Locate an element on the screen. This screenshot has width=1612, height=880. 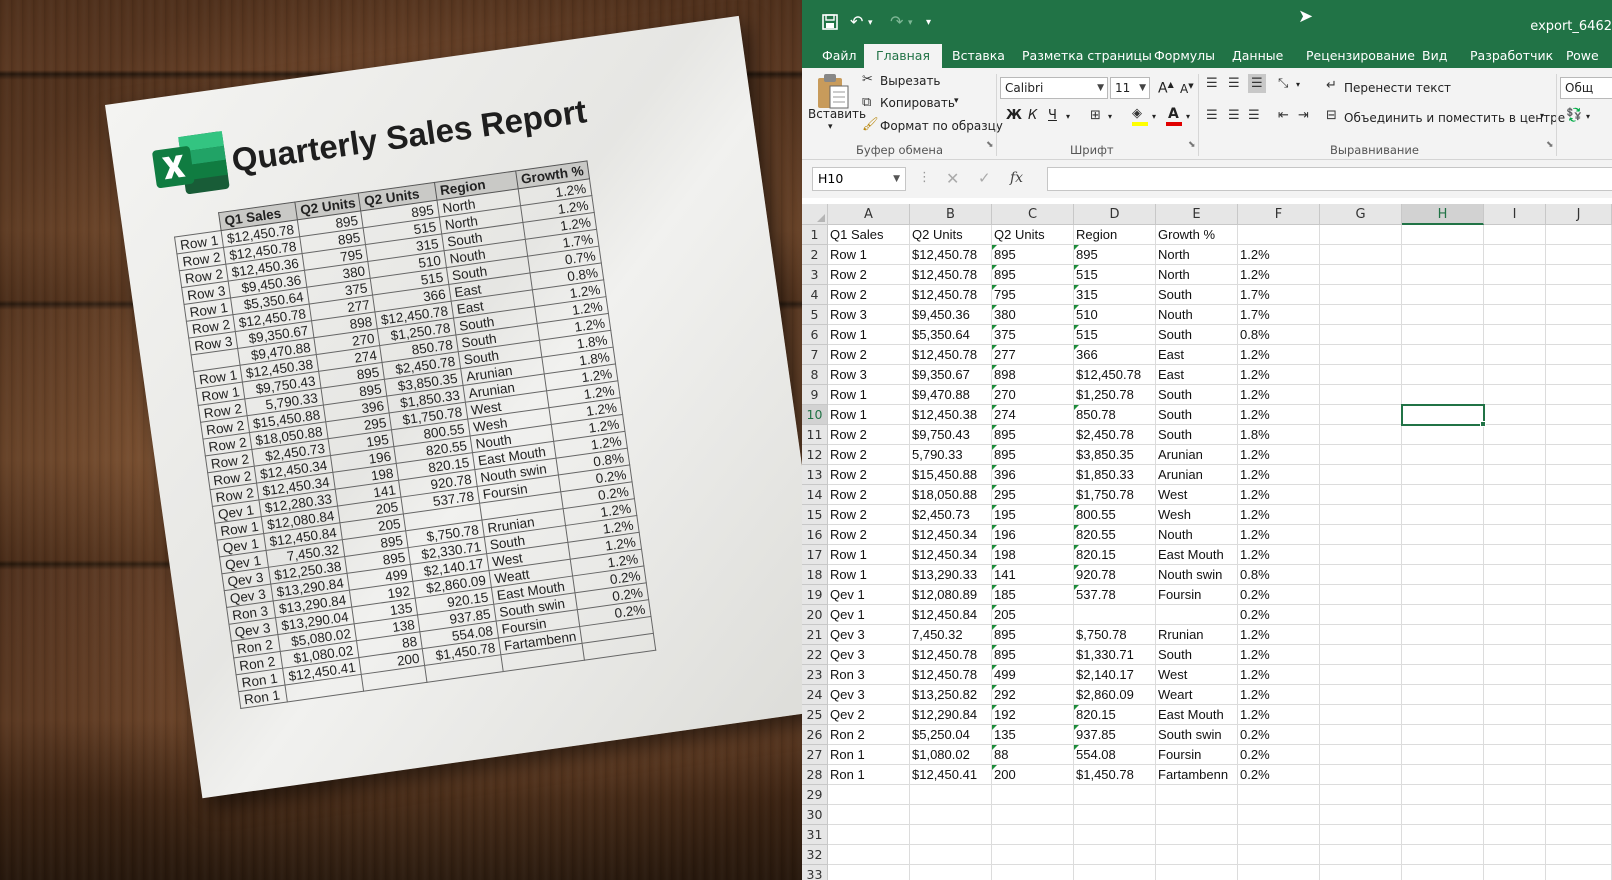
cell: 274 is located at coordinates (1033, 415).